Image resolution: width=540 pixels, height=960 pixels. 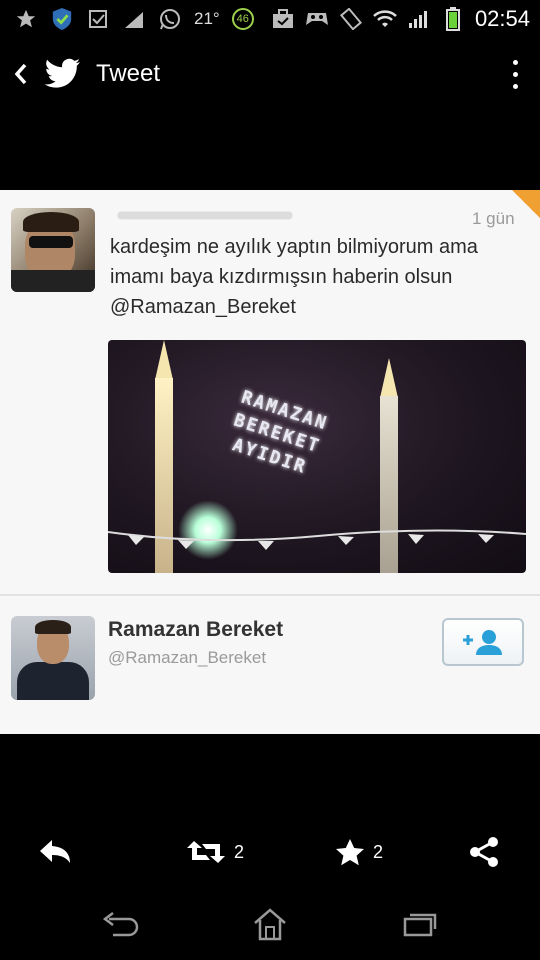 I want to click on screen-rotation-icon, so click(x=351, y=19).